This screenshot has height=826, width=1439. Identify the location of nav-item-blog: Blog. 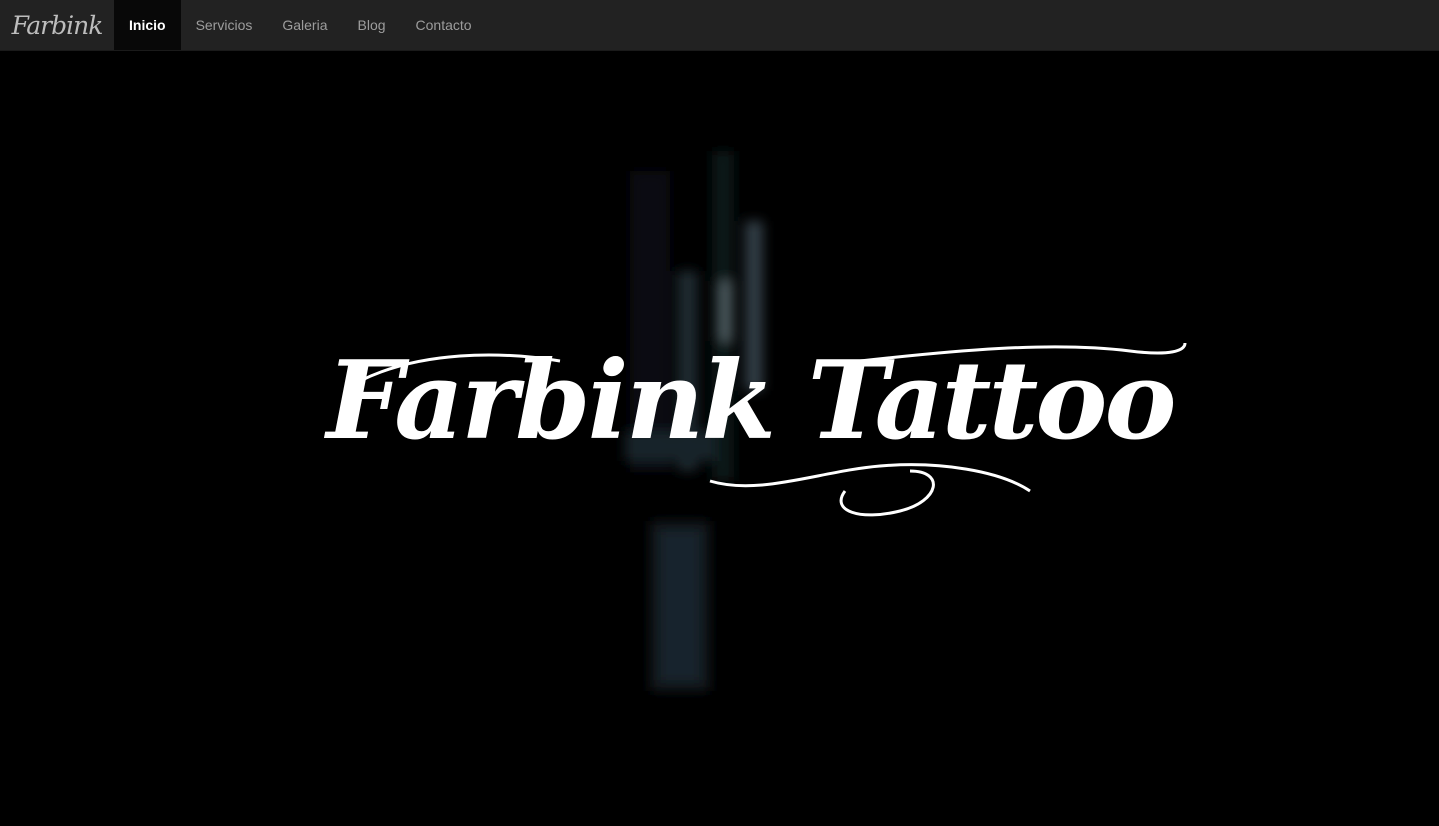
(372, 25).